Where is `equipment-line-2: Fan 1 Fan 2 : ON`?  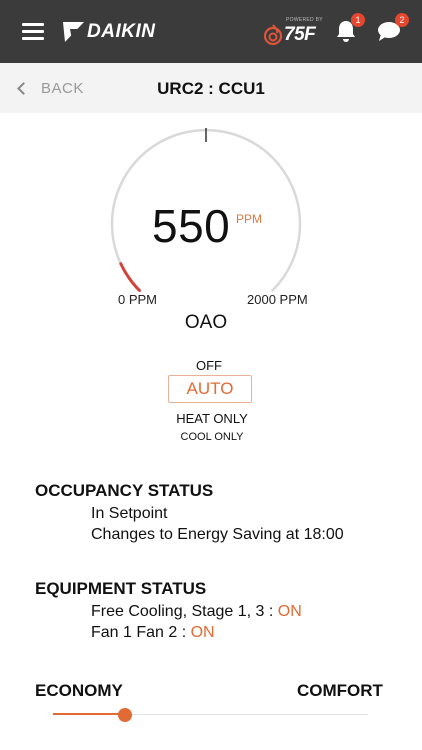 equipment-line-2: Fan 1 Fan 2 : ON is located at coordinates (153, 633).